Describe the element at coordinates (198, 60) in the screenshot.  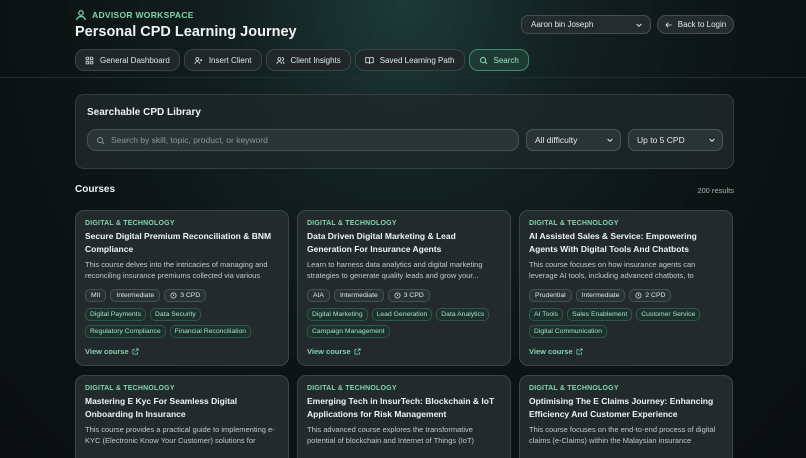
I see `user-plus-icon` at that location.